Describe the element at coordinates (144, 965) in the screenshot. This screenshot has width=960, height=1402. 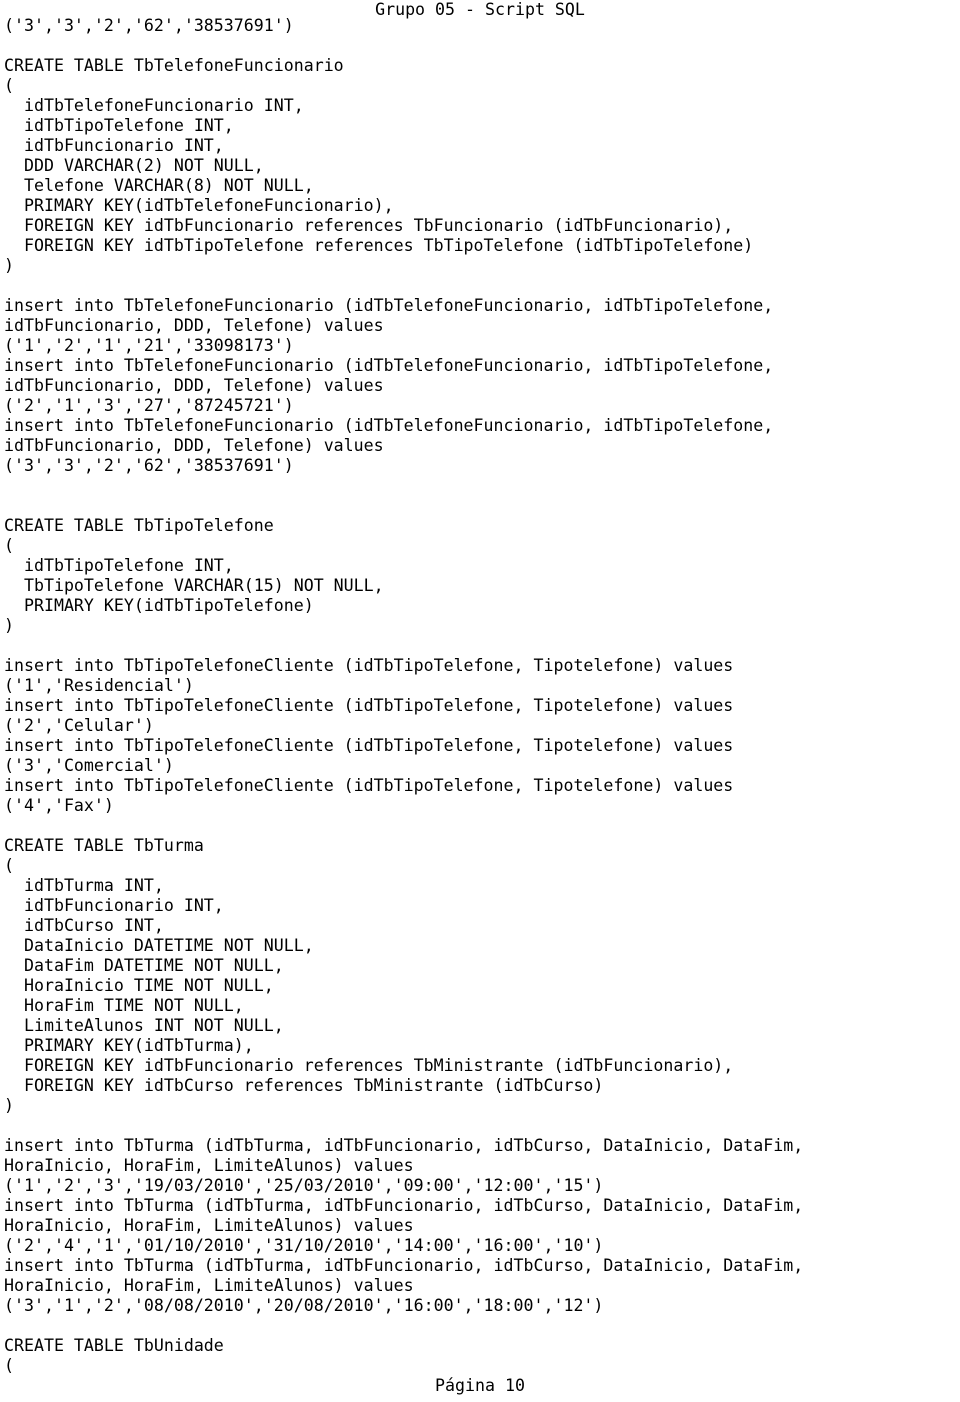
I see `code-line: DataFim DATETIME NOT NULL,` at that location.